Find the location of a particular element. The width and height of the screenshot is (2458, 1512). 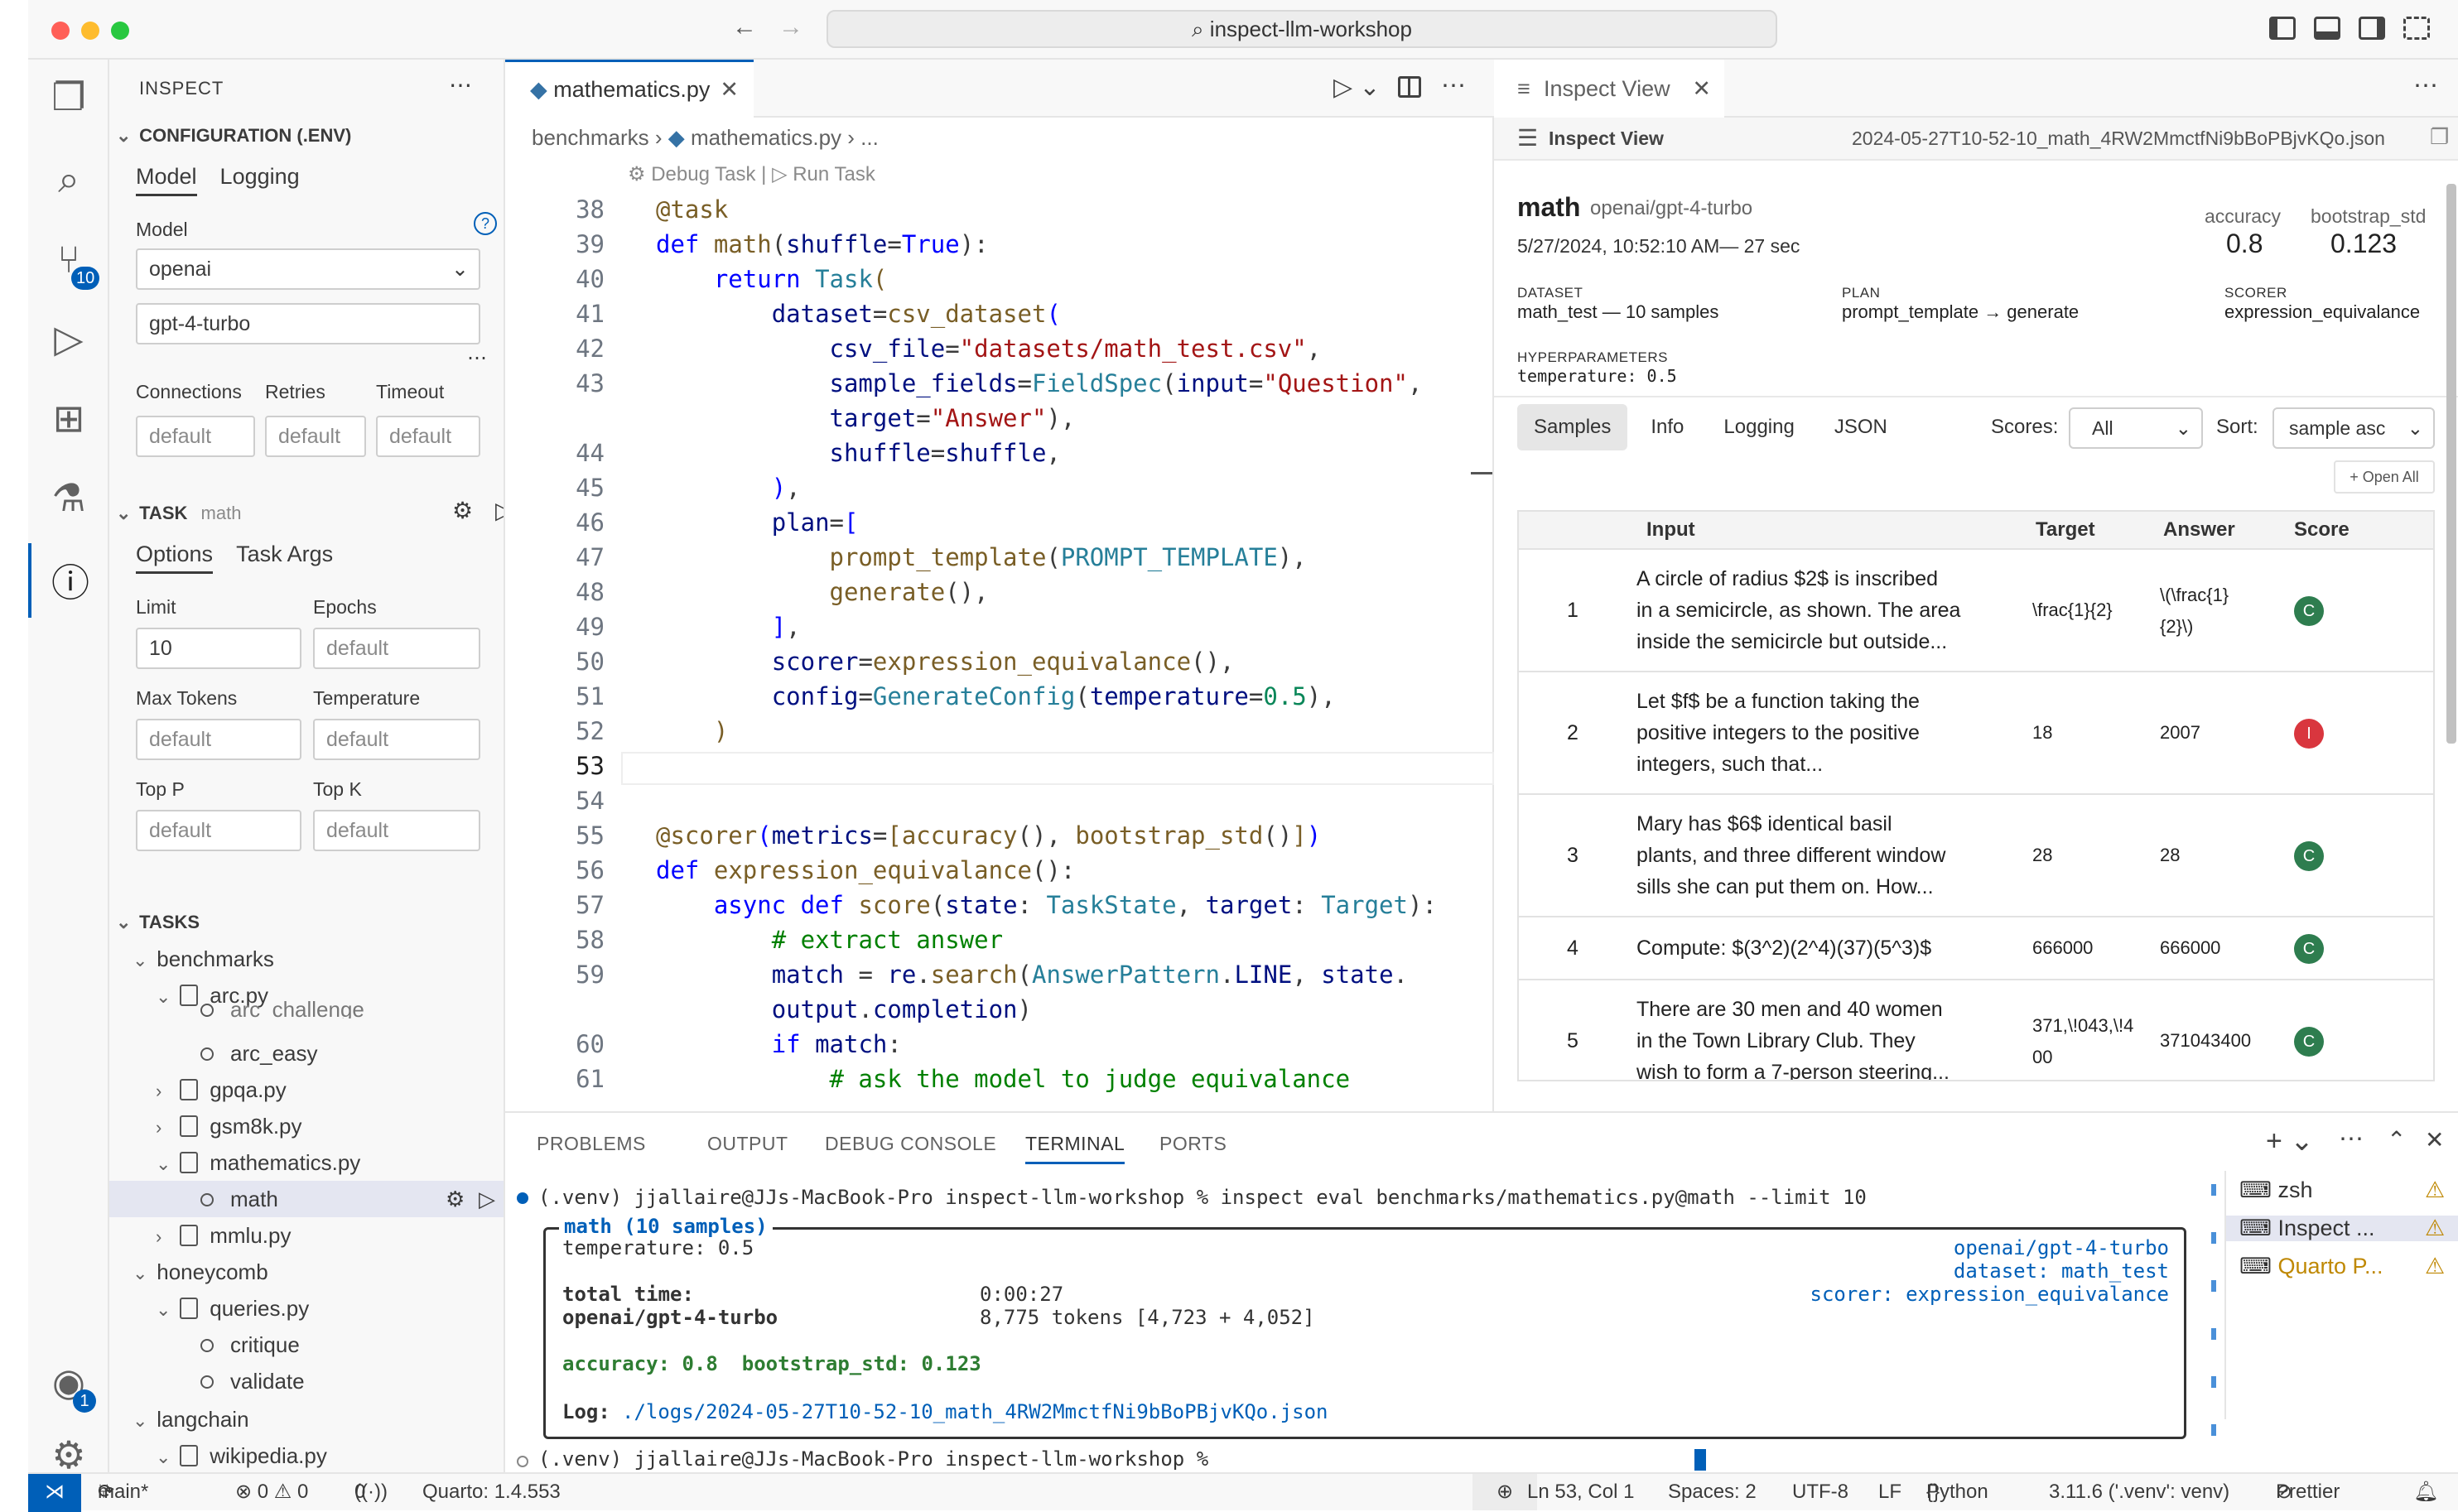

search-icon: ⌕ is located at coordinates (69, 179).